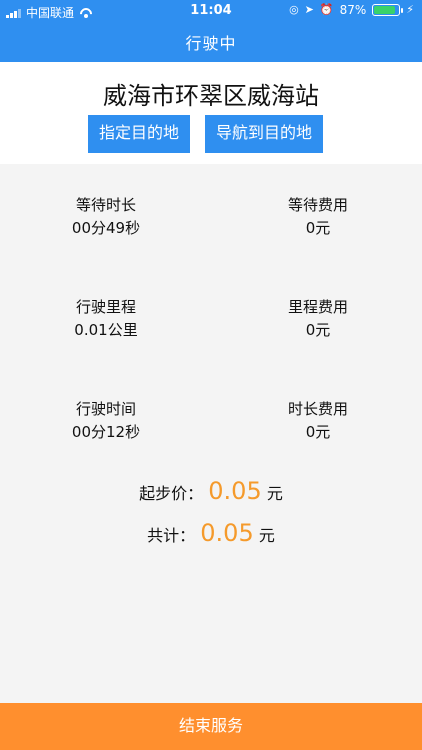  Describe the element at coordinates (171, 493) in the screenshot. I see `base-fare-label: 起步价：` at that location.